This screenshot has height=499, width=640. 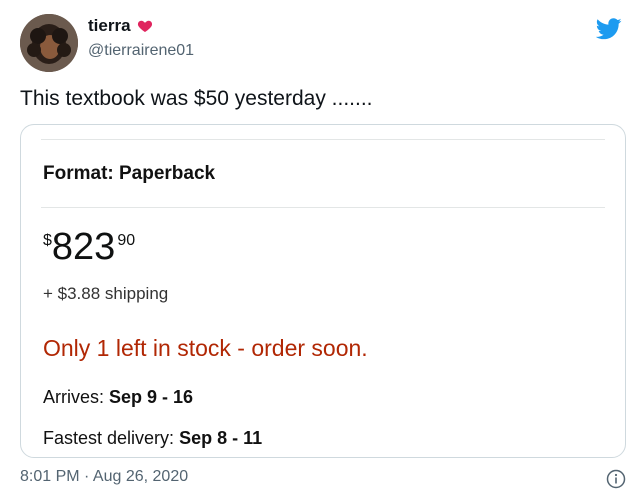 What do you see at coordinates (126, 240) in the screenshot?
I see `price-fraction: 90` at bounding box center [126, 240].